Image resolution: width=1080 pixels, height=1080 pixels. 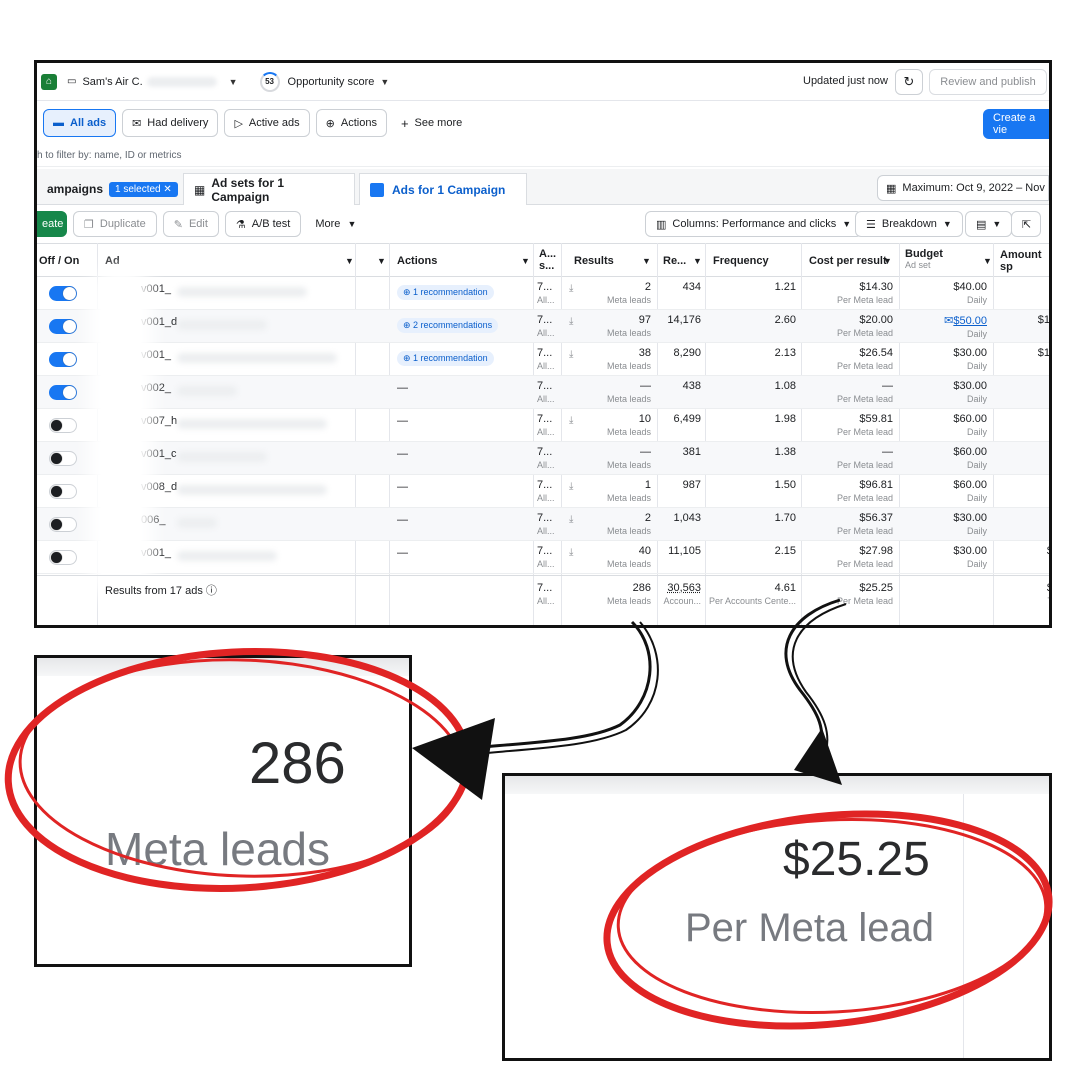 I want to click on footer-results: 286 Meta leads, so click(x=609, y=594).